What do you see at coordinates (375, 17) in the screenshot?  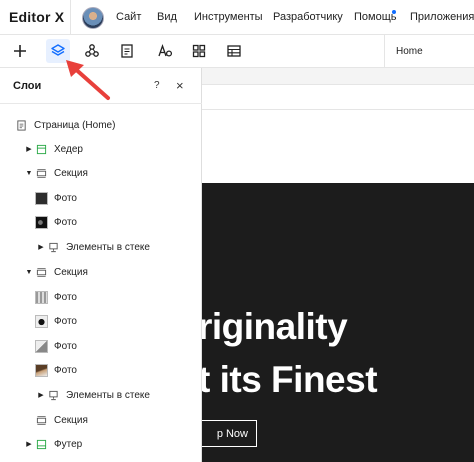 I see `menu-help: Помощь` at bounding box center [375, 17].